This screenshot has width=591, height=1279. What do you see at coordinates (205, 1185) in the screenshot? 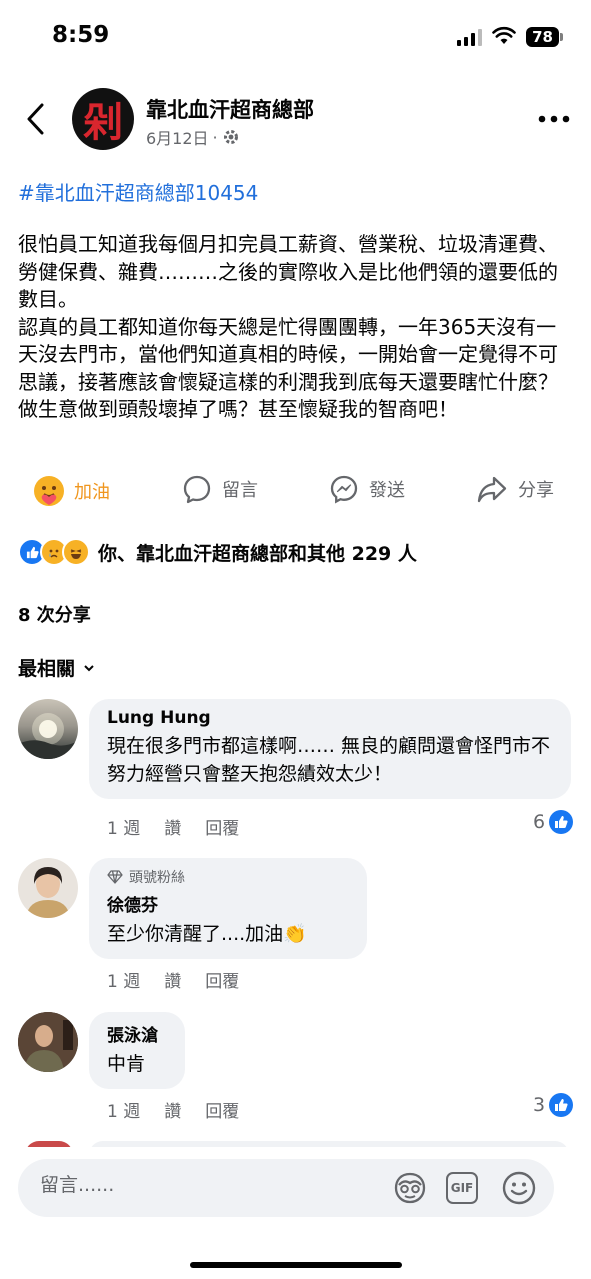
I see `comment-input` at bounding box center [205, 1185].